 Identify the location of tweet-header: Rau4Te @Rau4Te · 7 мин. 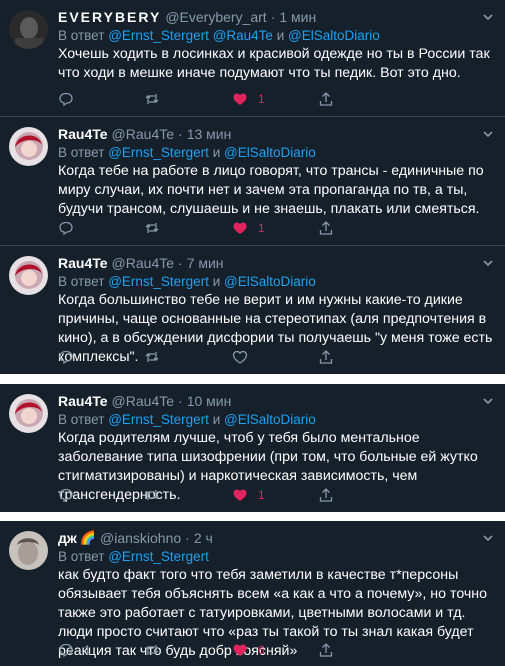
(276, 263).